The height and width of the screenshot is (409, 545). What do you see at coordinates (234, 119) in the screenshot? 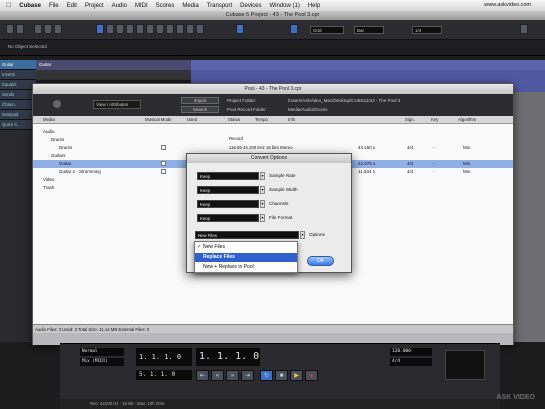
I see `col-status: Status` at bounding box center [234, 119].